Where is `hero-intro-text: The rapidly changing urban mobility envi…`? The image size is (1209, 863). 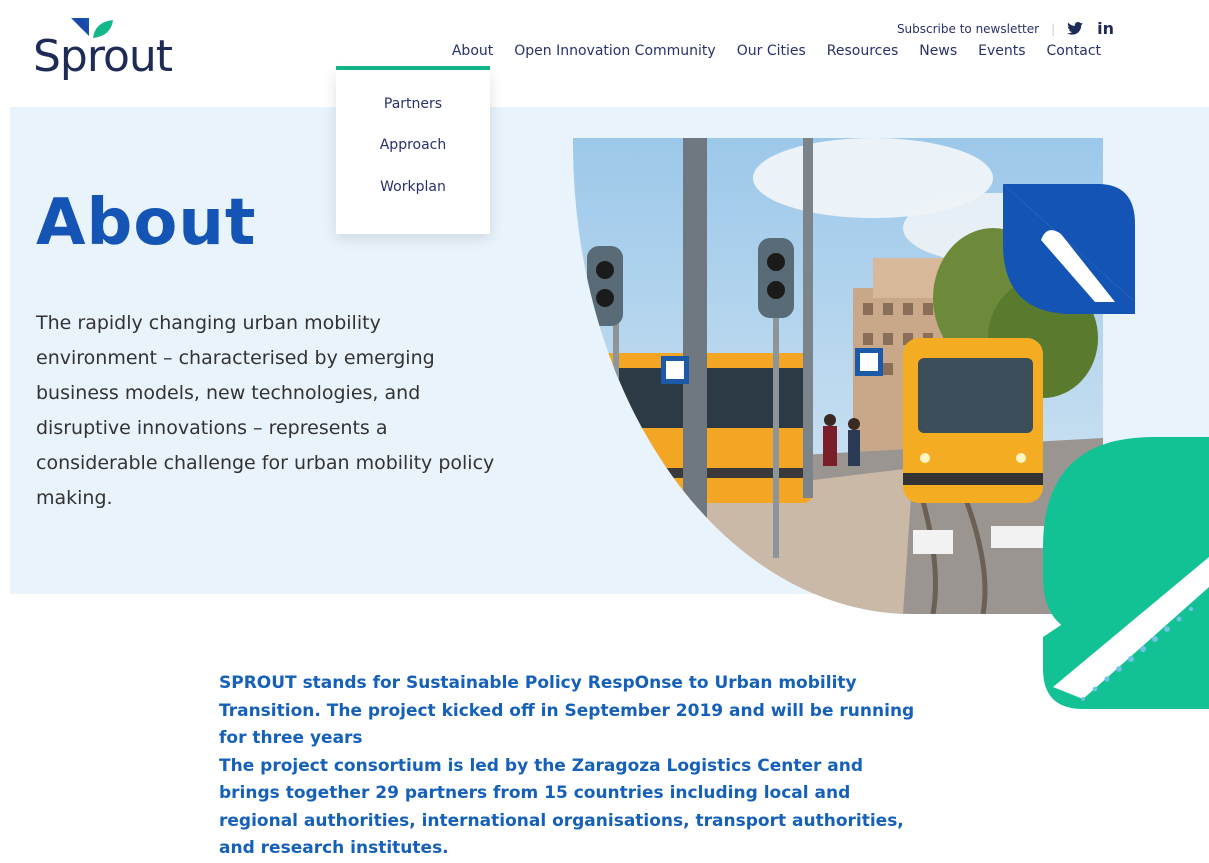
hero-intro-text: The rapidly changing urban mobility envi… is located at coordinates (265, 410).